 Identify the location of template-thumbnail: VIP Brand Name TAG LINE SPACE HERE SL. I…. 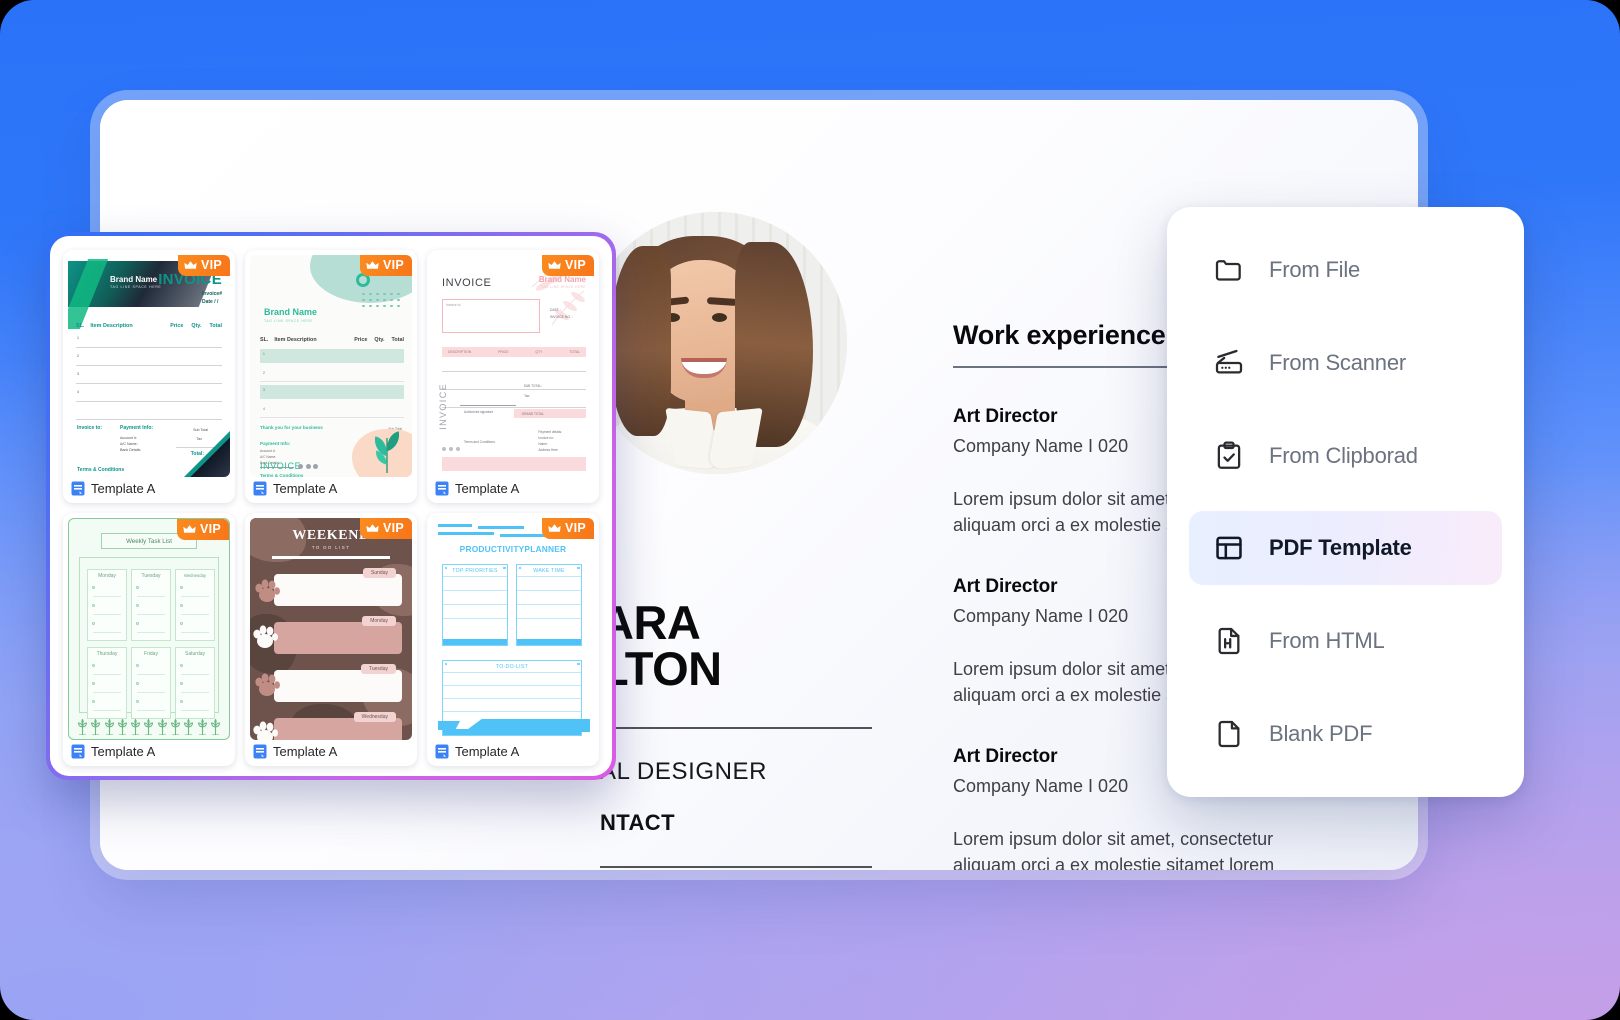
(331, 366).